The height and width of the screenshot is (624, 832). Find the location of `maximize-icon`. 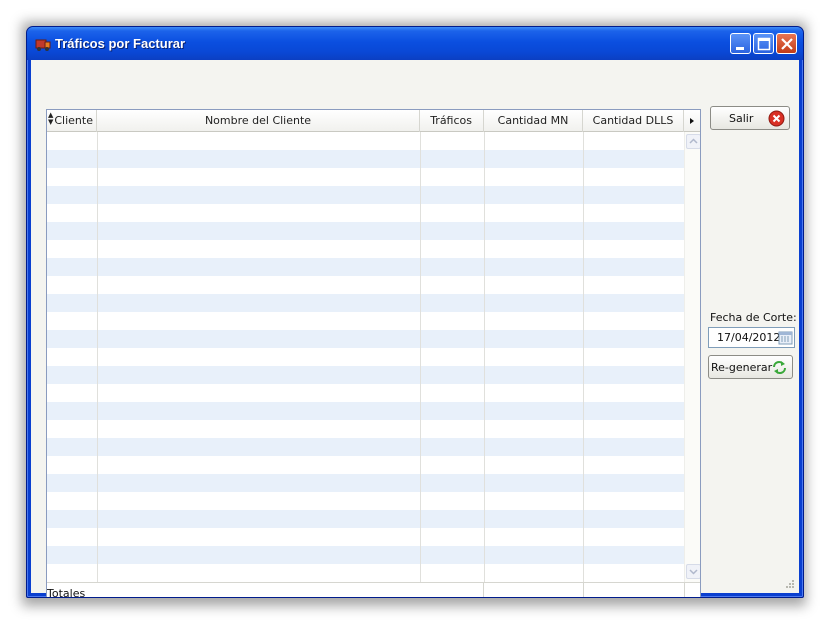

maximize-icon is located at coordinates (764, 44).